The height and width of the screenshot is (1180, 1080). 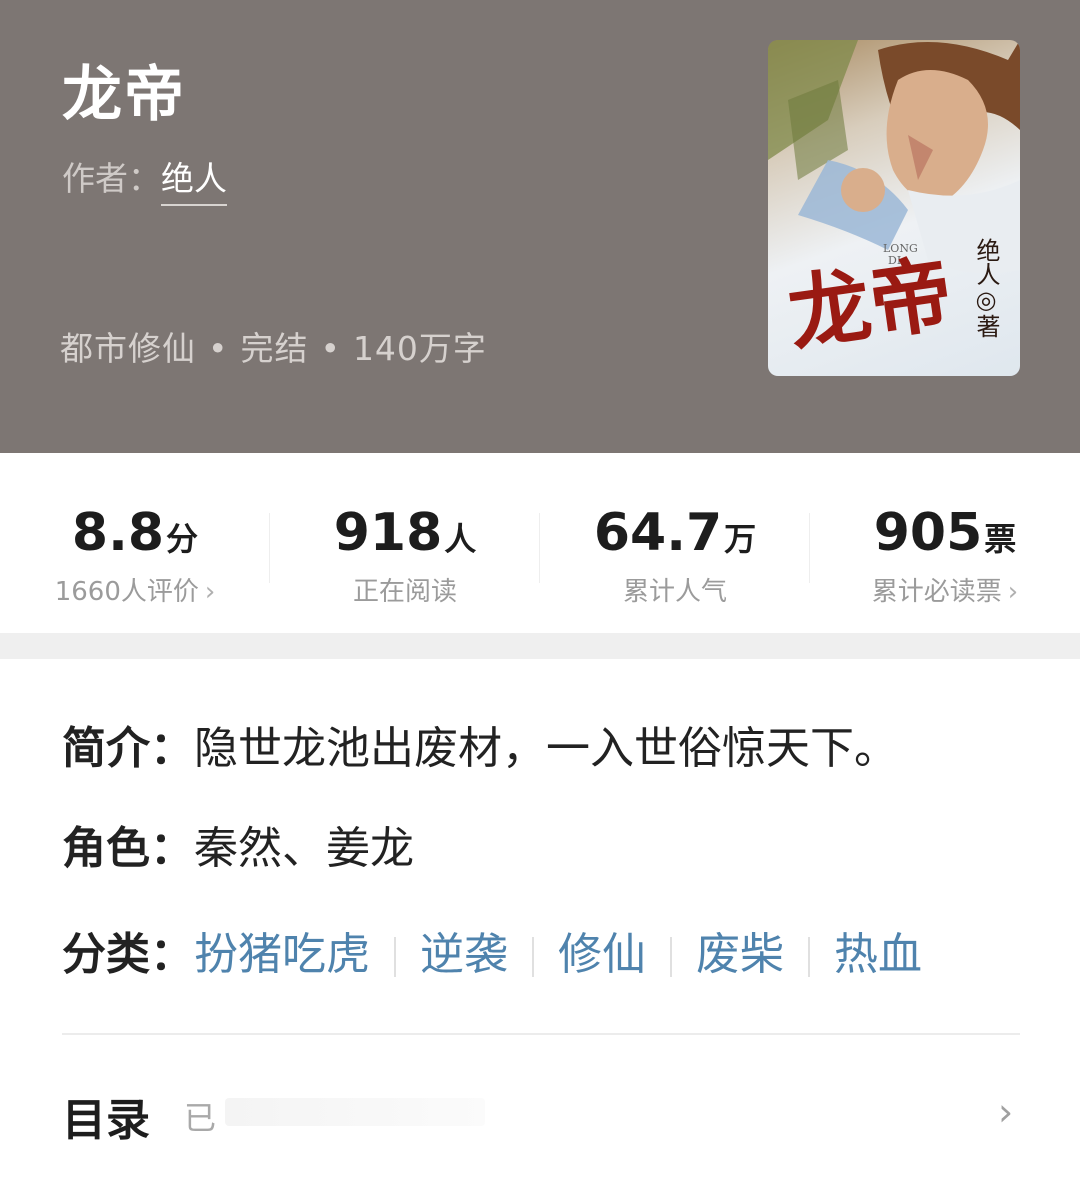 What do you see at coordinates (540, 646) in the screenshot?
I see `section-gap` at bounding box center [540, 646].